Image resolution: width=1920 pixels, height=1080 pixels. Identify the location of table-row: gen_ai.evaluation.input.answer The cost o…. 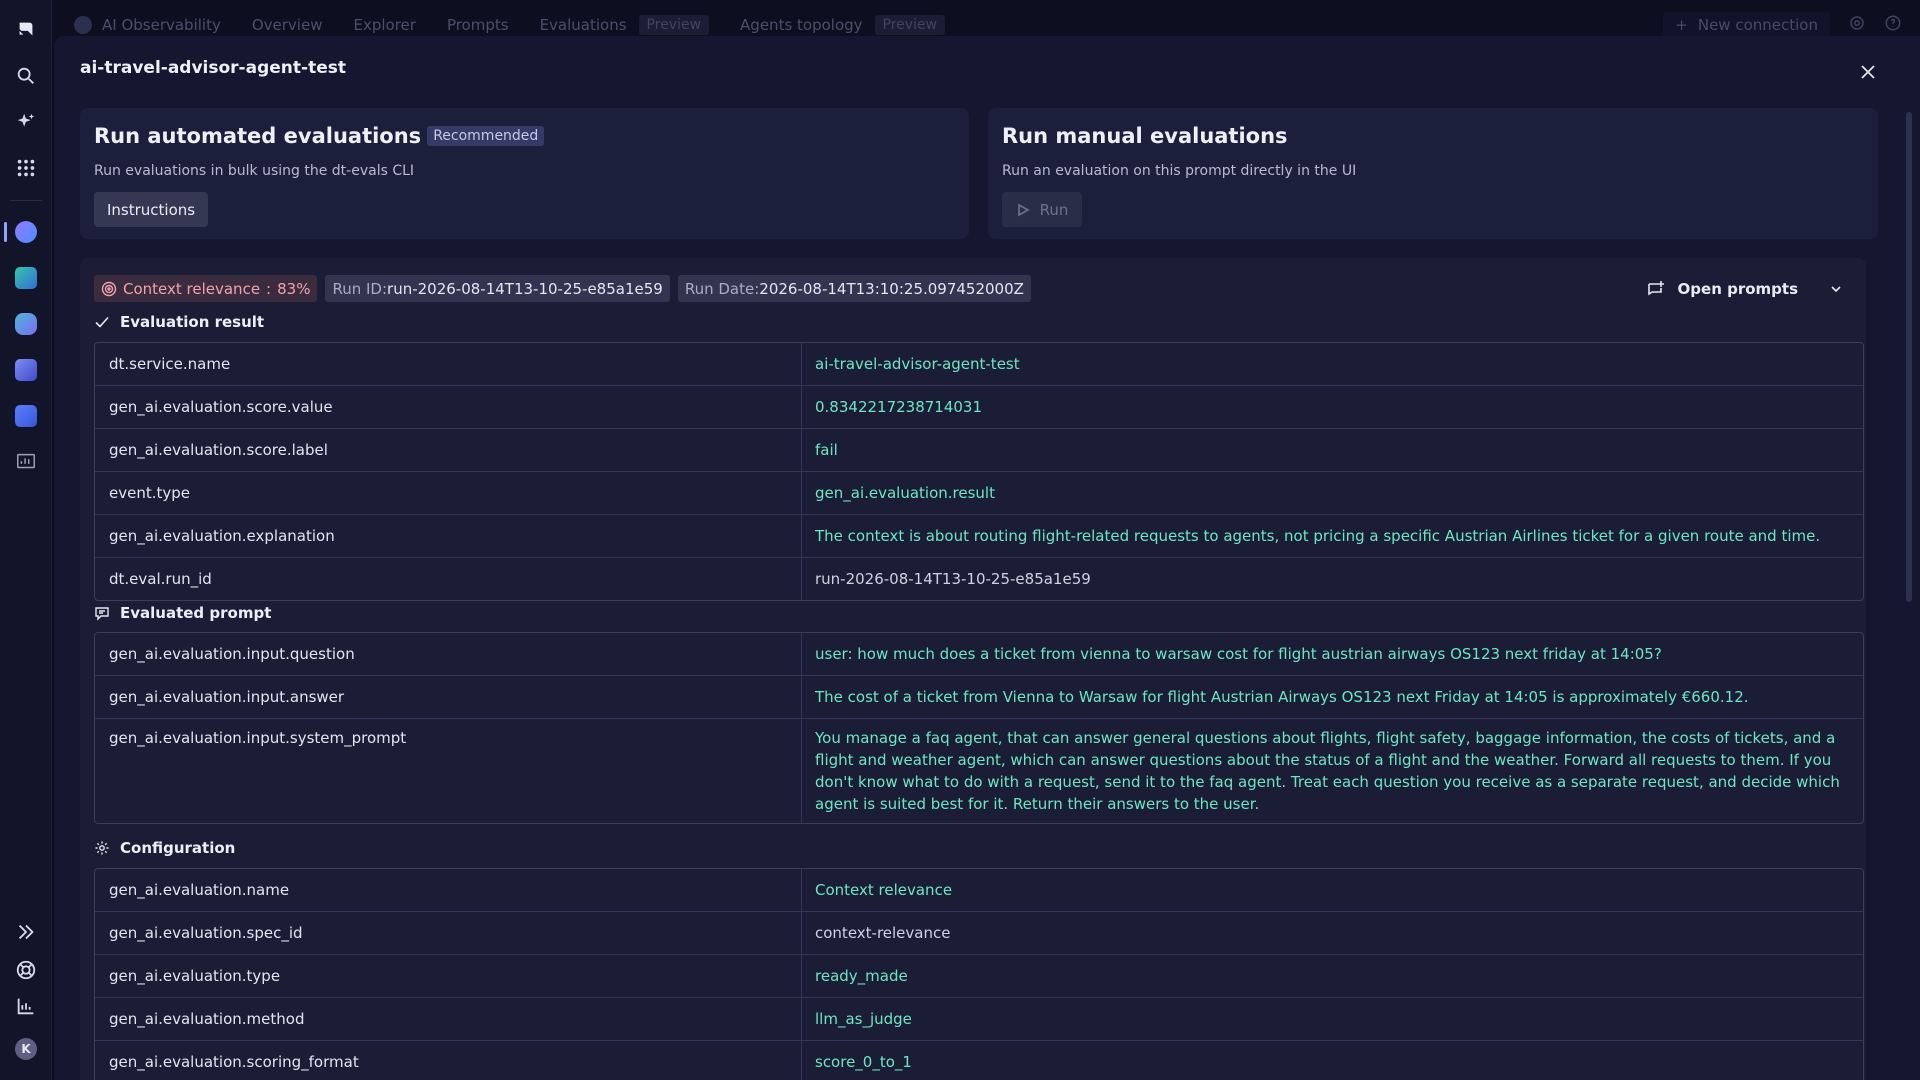
(979, 697).